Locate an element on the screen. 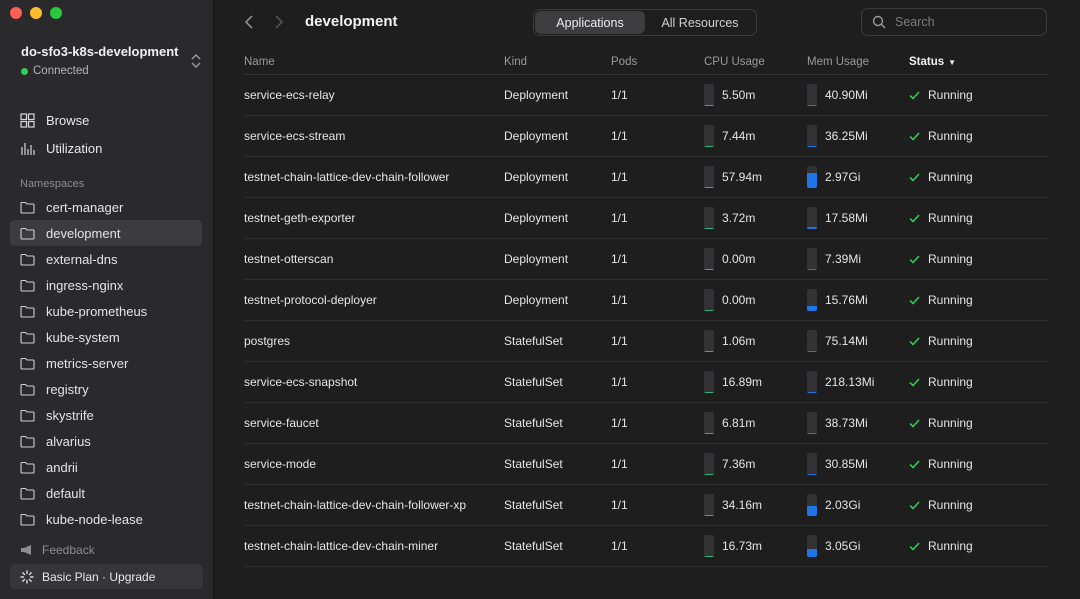 This screenshot has height=599, width=1080. feedback-link: Feedback is located at coordinates (57, 550).